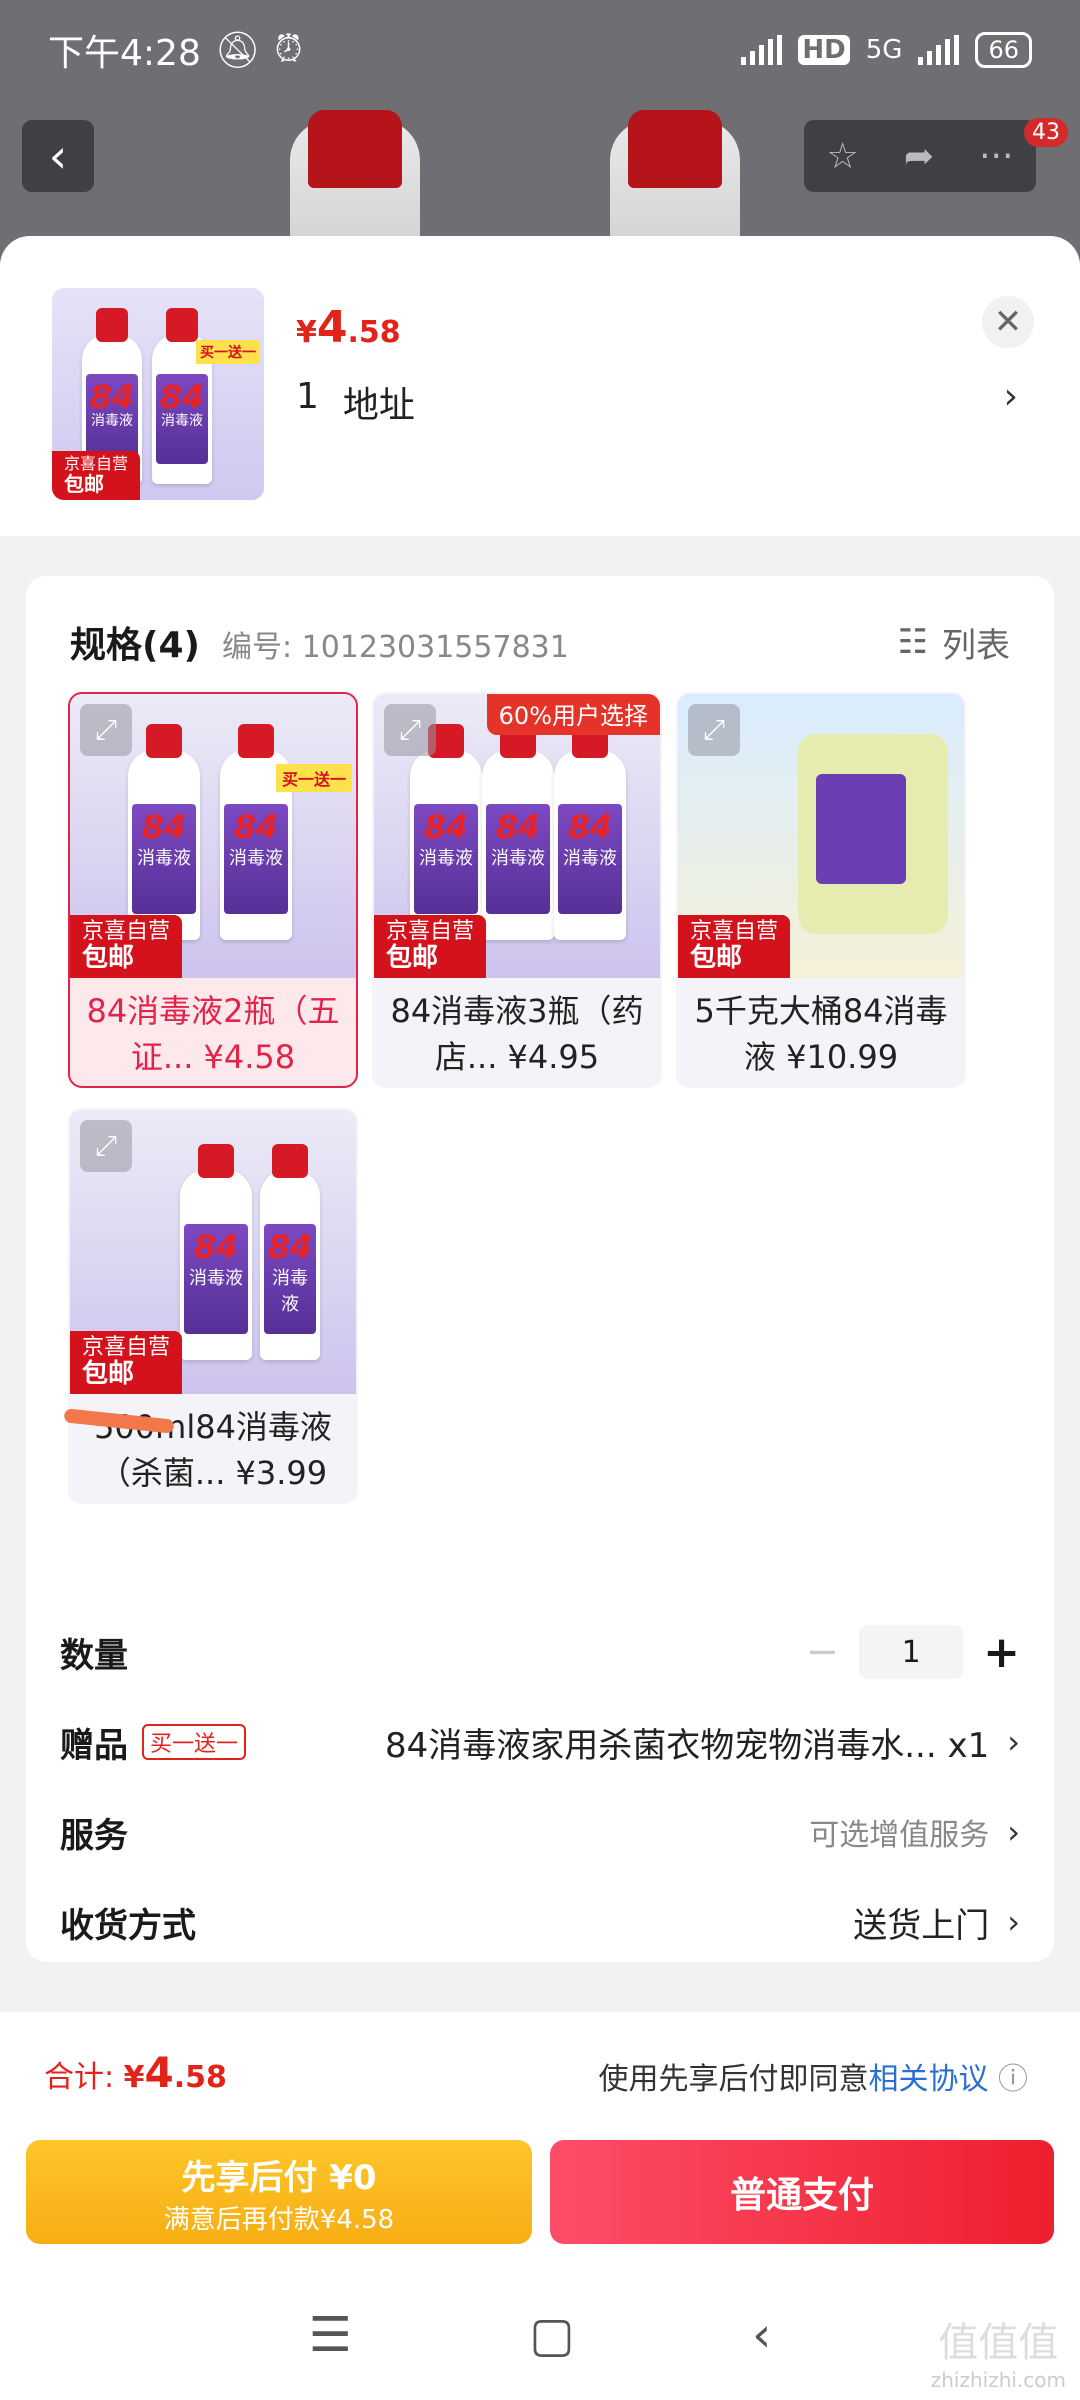 This screenshot has height=2400, width=1080. Describe the element at coordinates (996, 156) in the screenshot. I see `more-icon: ···` at that location.